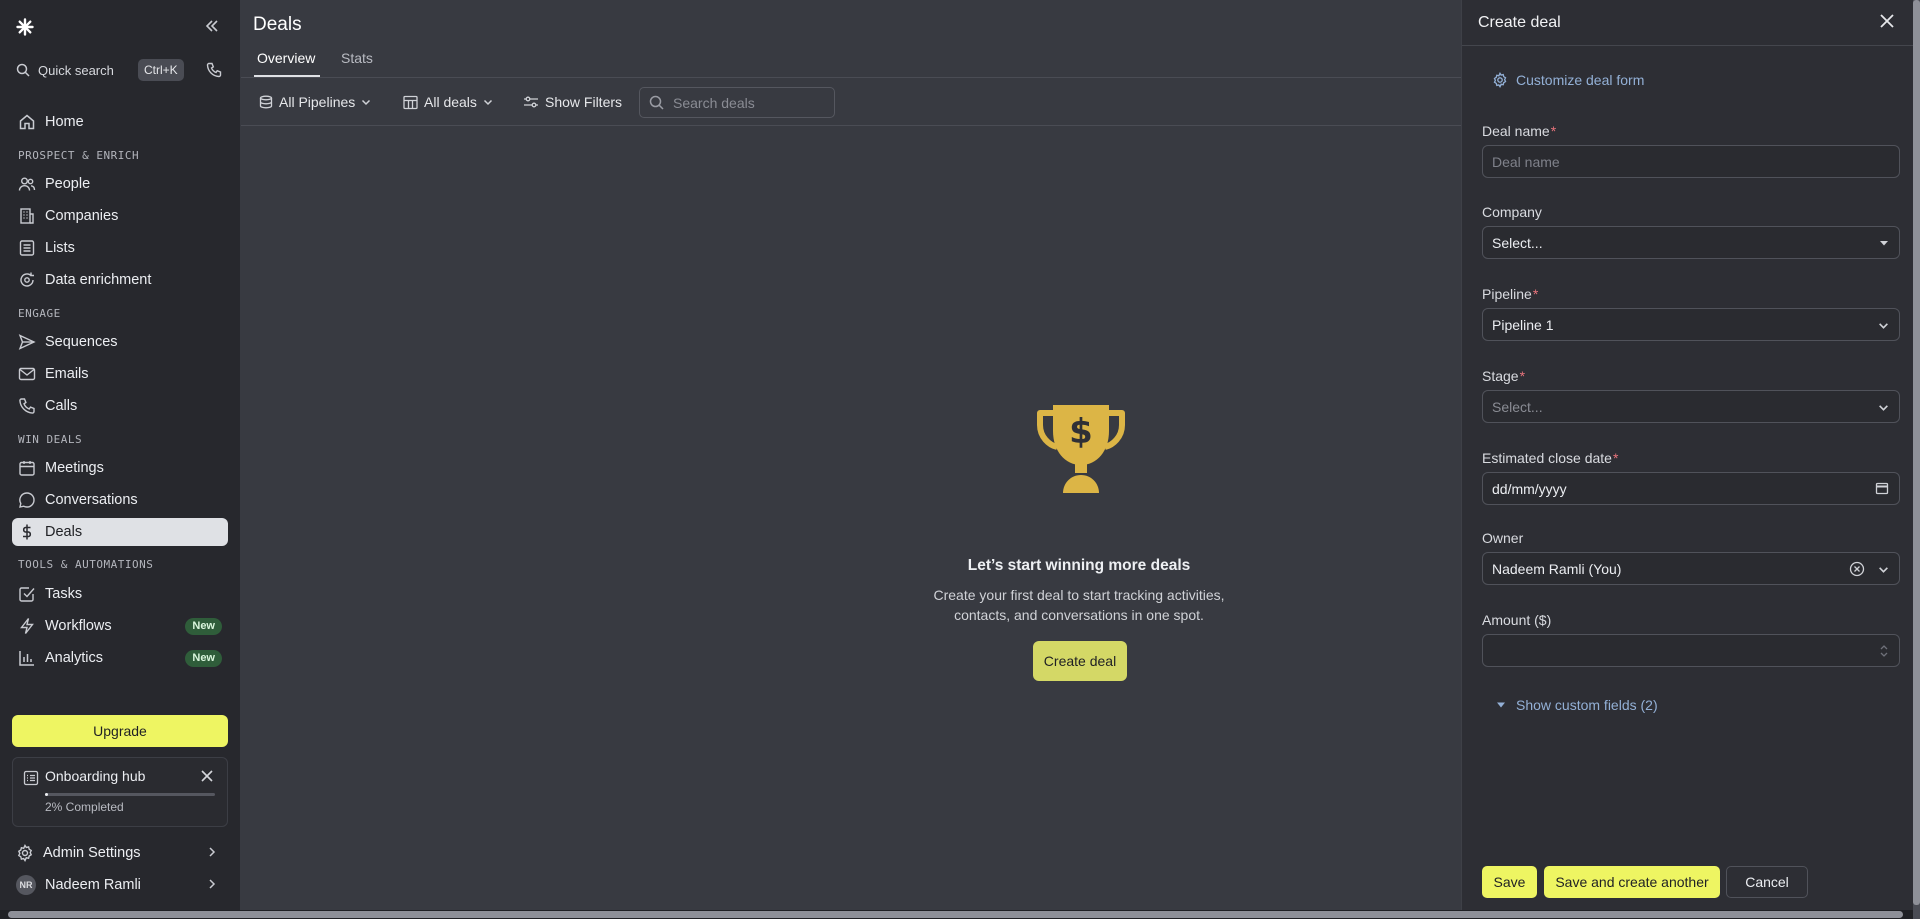  What do you see at coordinates (212, 26) in the screenshot?
I see `collapse-sidebar-icon` at bounding box center [212, 26].